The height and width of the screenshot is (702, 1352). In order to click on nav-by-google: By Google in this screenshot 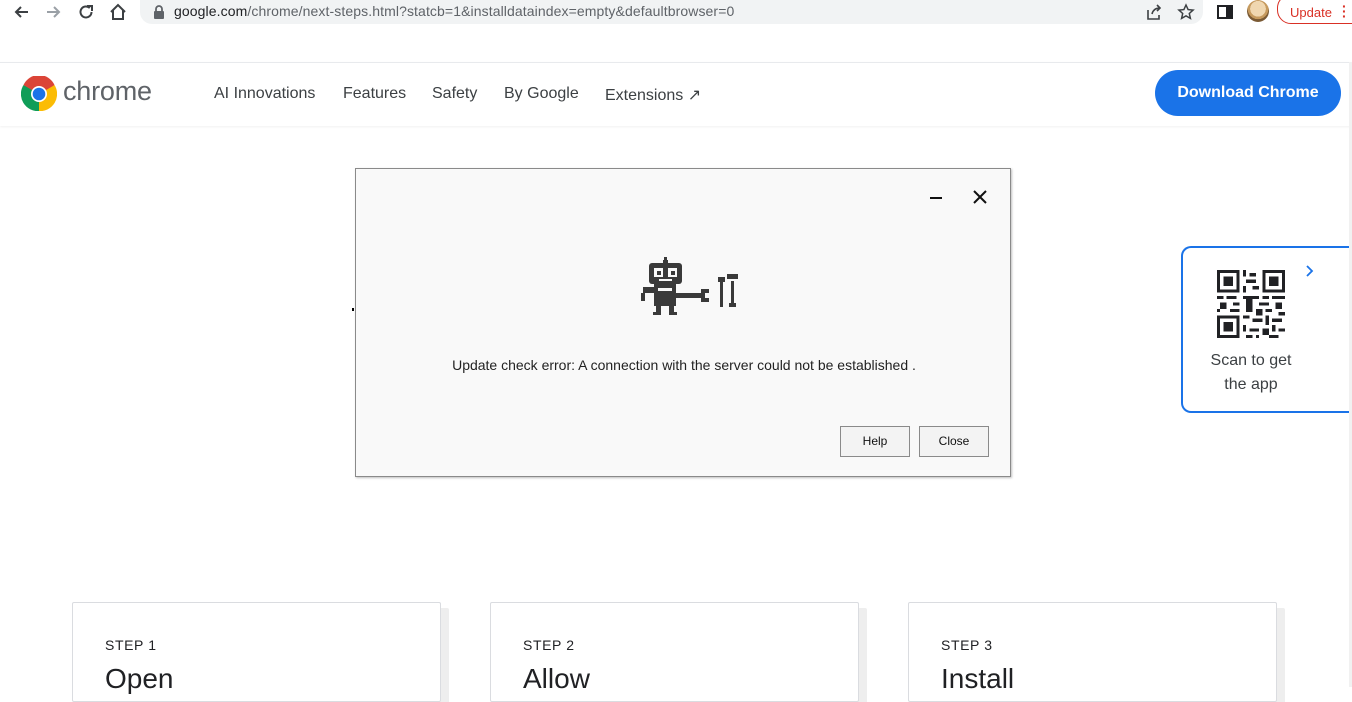, I will do `click(541, 94)`.